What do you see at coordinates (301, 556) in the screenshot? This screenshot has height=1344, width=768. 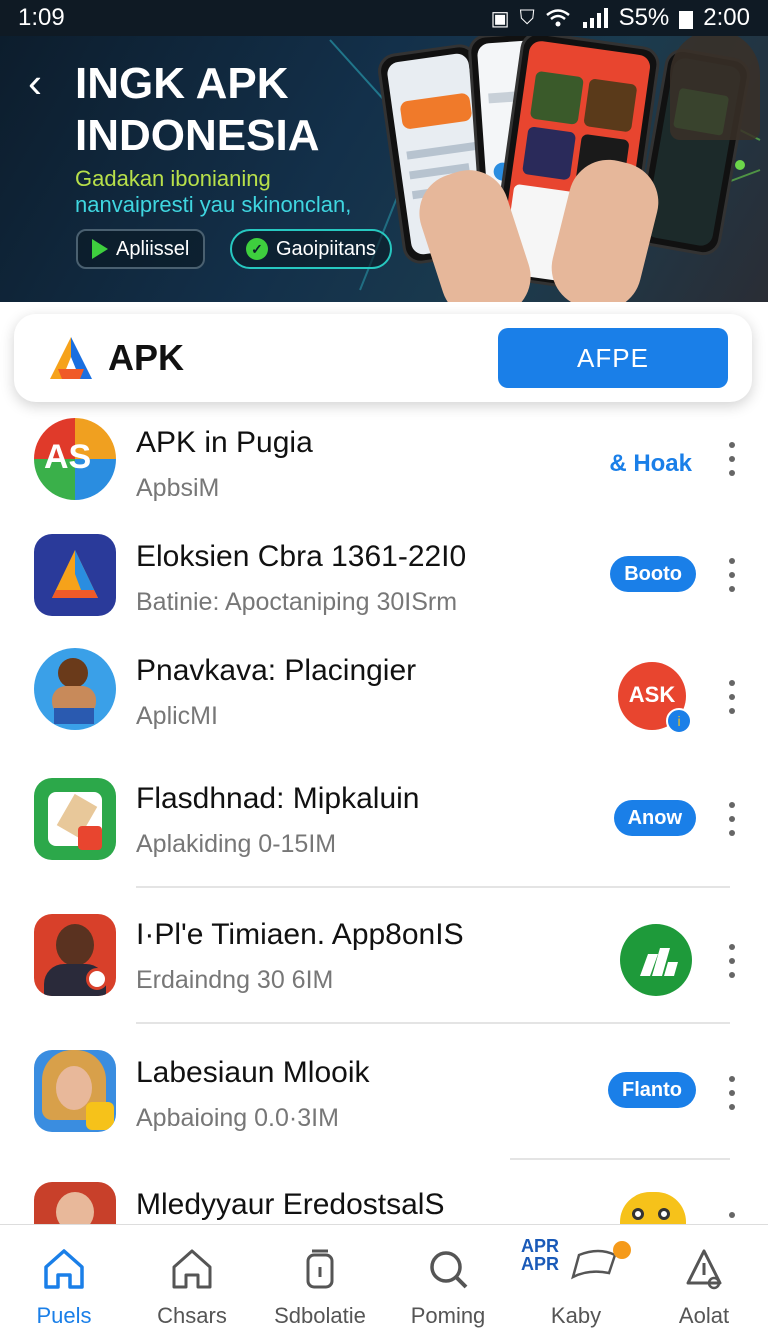 I see `app-name: Eloksien Cbra 1361-22I0` at bounding box center [301, 556].